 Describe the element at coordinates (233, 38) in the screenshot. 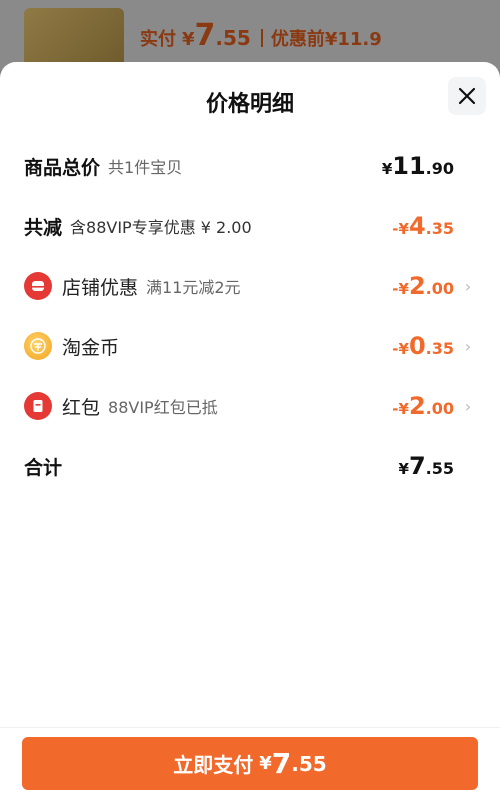

I see `background-price-dec: .55` at that location.